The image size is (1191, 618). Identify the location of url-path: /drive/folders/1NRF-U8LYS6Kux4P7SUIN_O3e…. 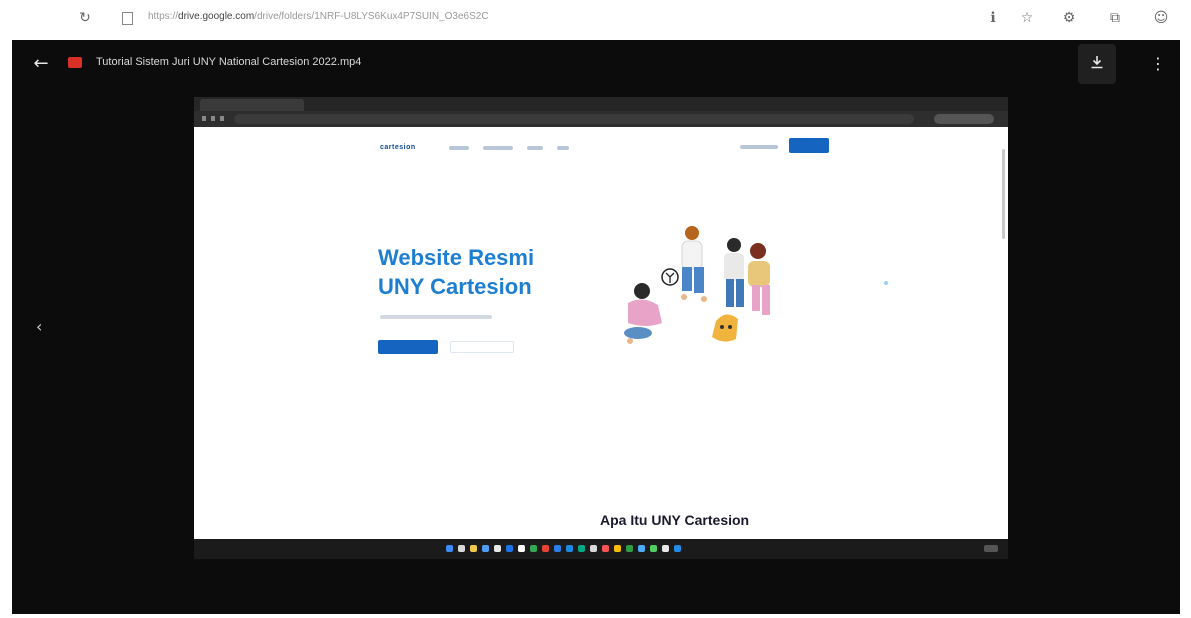
(371, 16).